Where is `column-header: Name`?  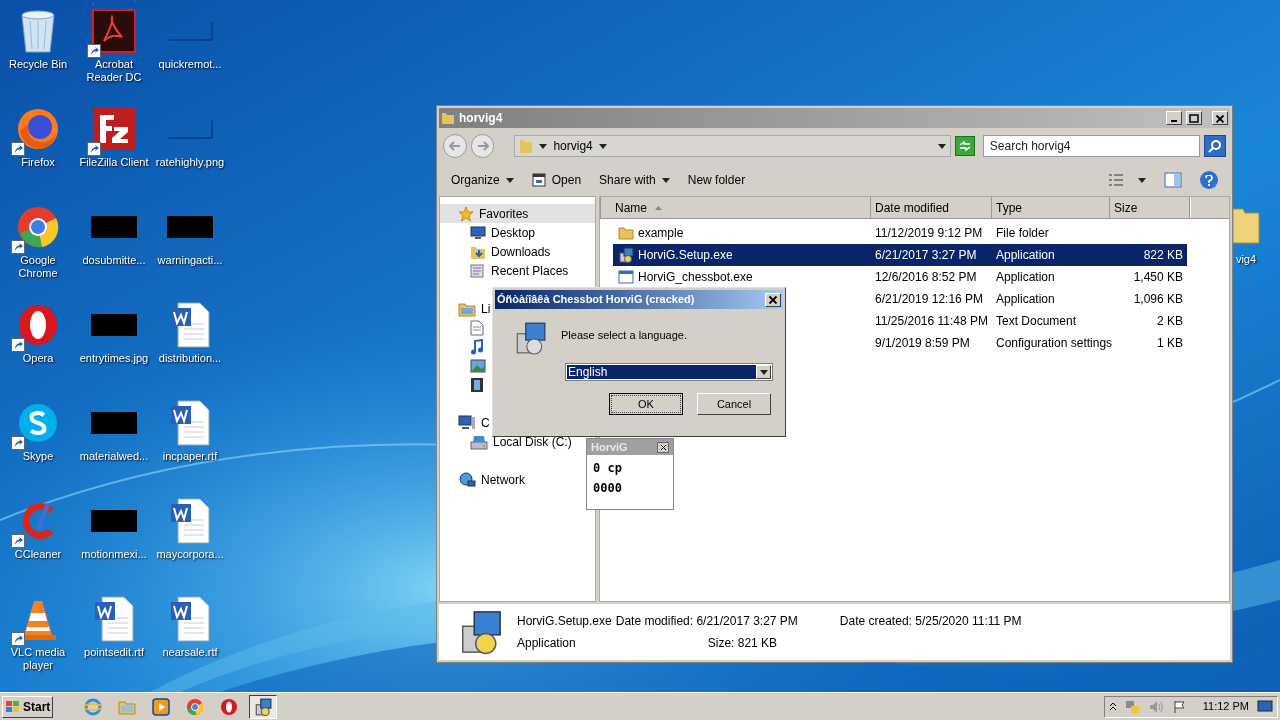
column-header: Name is located at coordinates (735, 207).